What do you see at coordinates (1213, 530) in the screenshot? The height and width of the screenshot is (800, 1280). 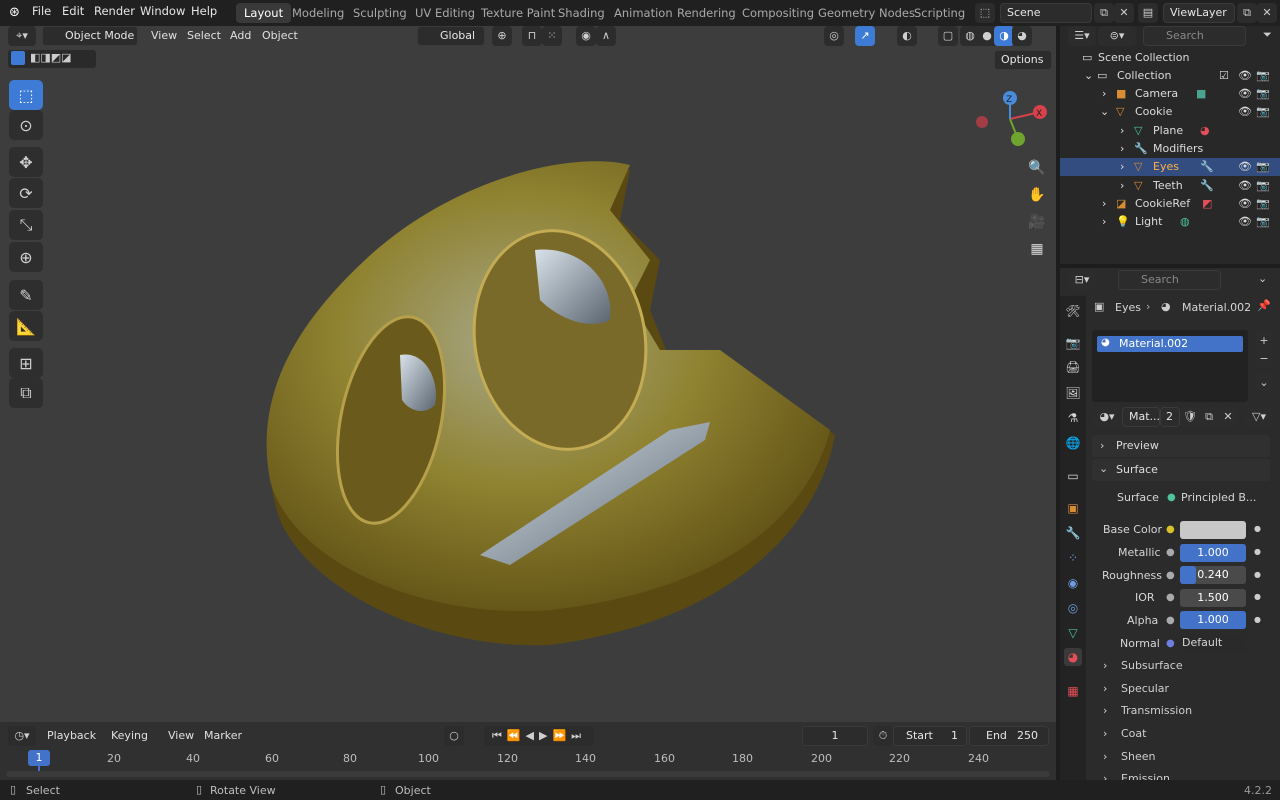 I see `base-color-swatch` at bounding box center [1213, 530].